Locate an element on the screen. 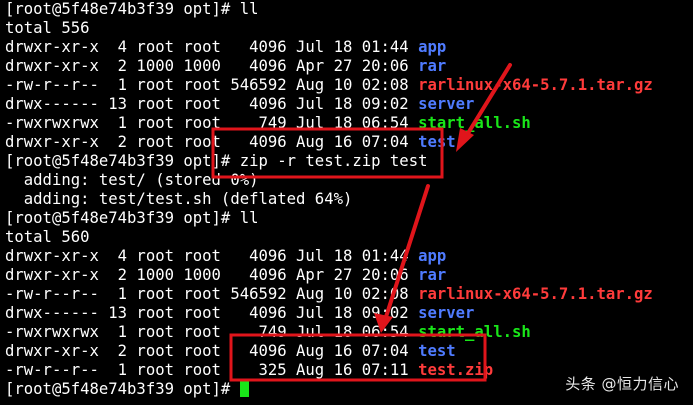 The height and width of the screenshot is (405, 693). zip-output-line: adding: test/ (stored 0%) is located at coordinates (132, 180).